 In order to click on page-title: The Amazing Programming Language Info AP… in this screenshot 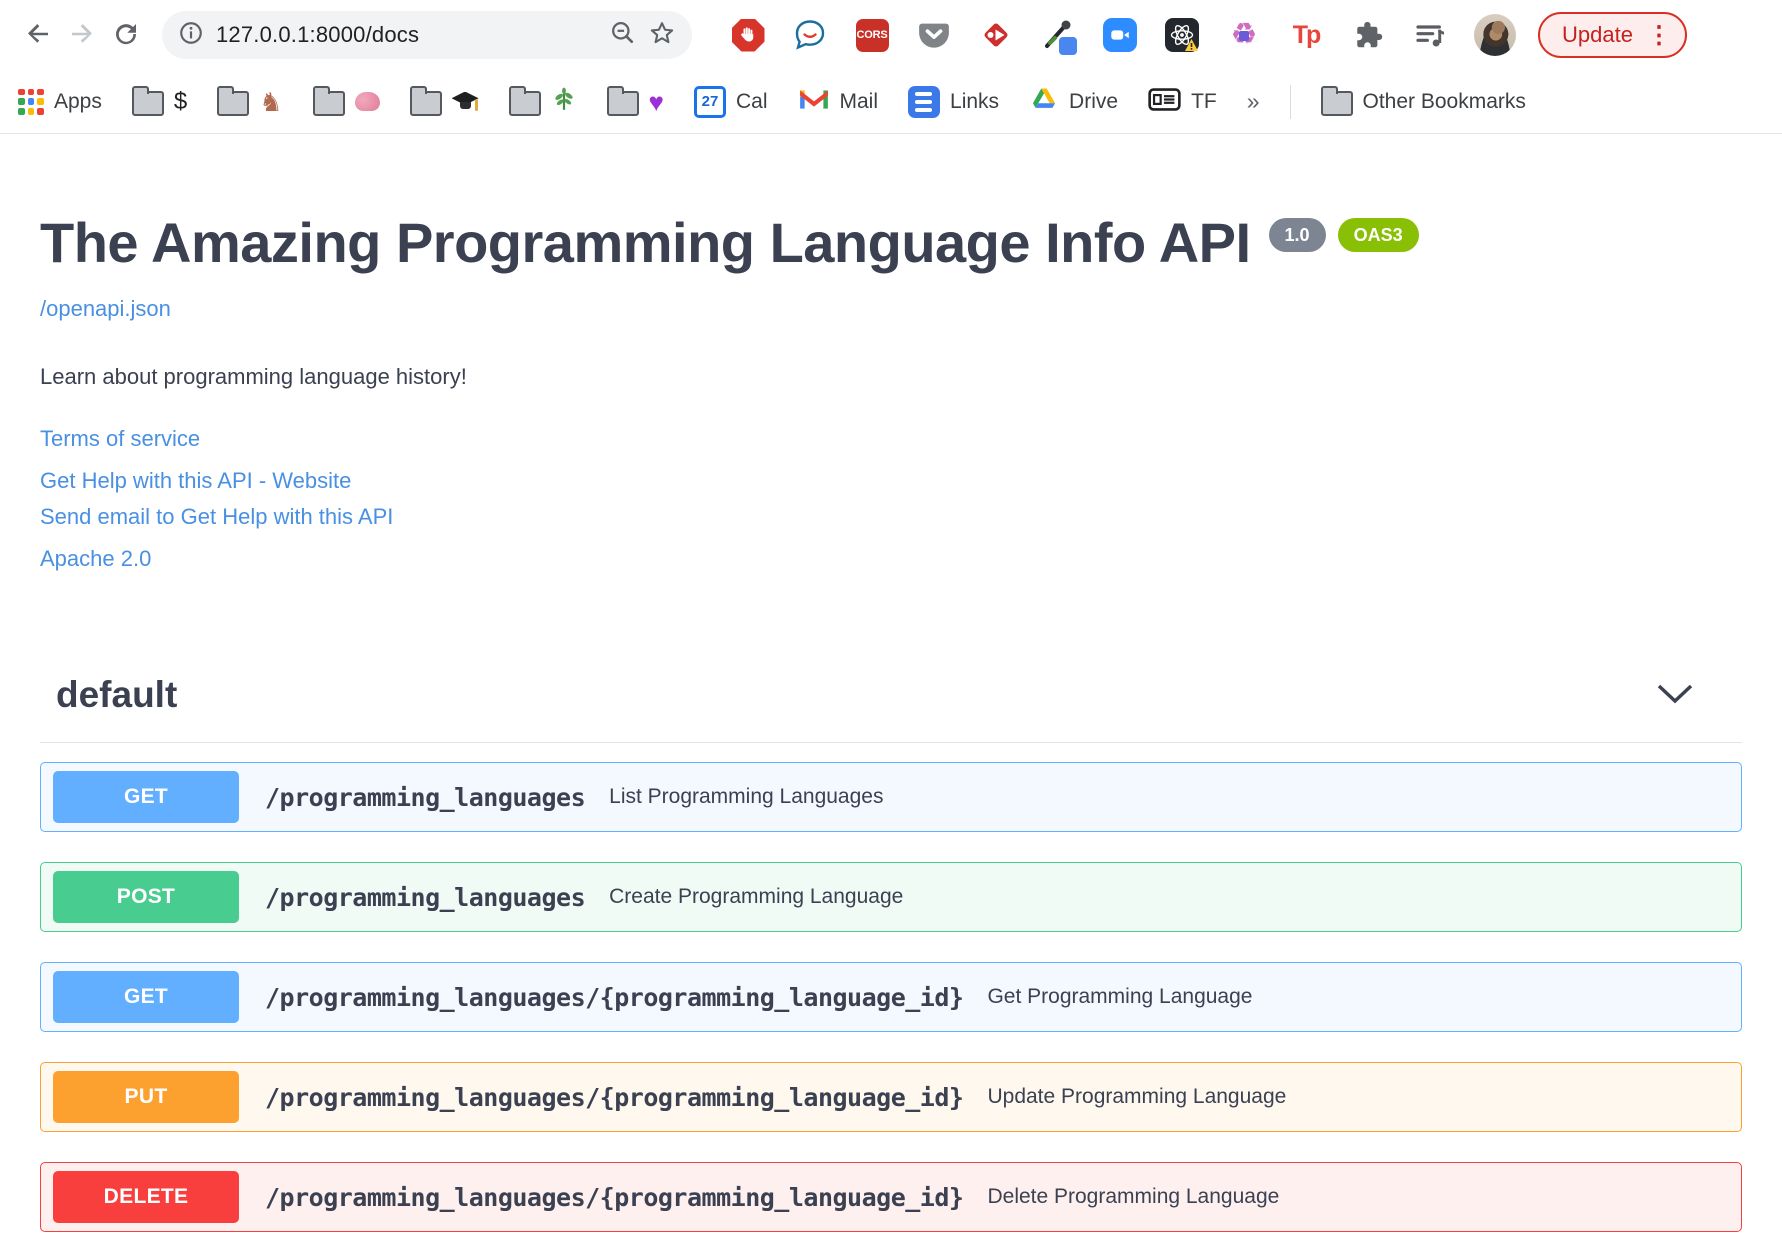, I will do `click(645, 242)`.